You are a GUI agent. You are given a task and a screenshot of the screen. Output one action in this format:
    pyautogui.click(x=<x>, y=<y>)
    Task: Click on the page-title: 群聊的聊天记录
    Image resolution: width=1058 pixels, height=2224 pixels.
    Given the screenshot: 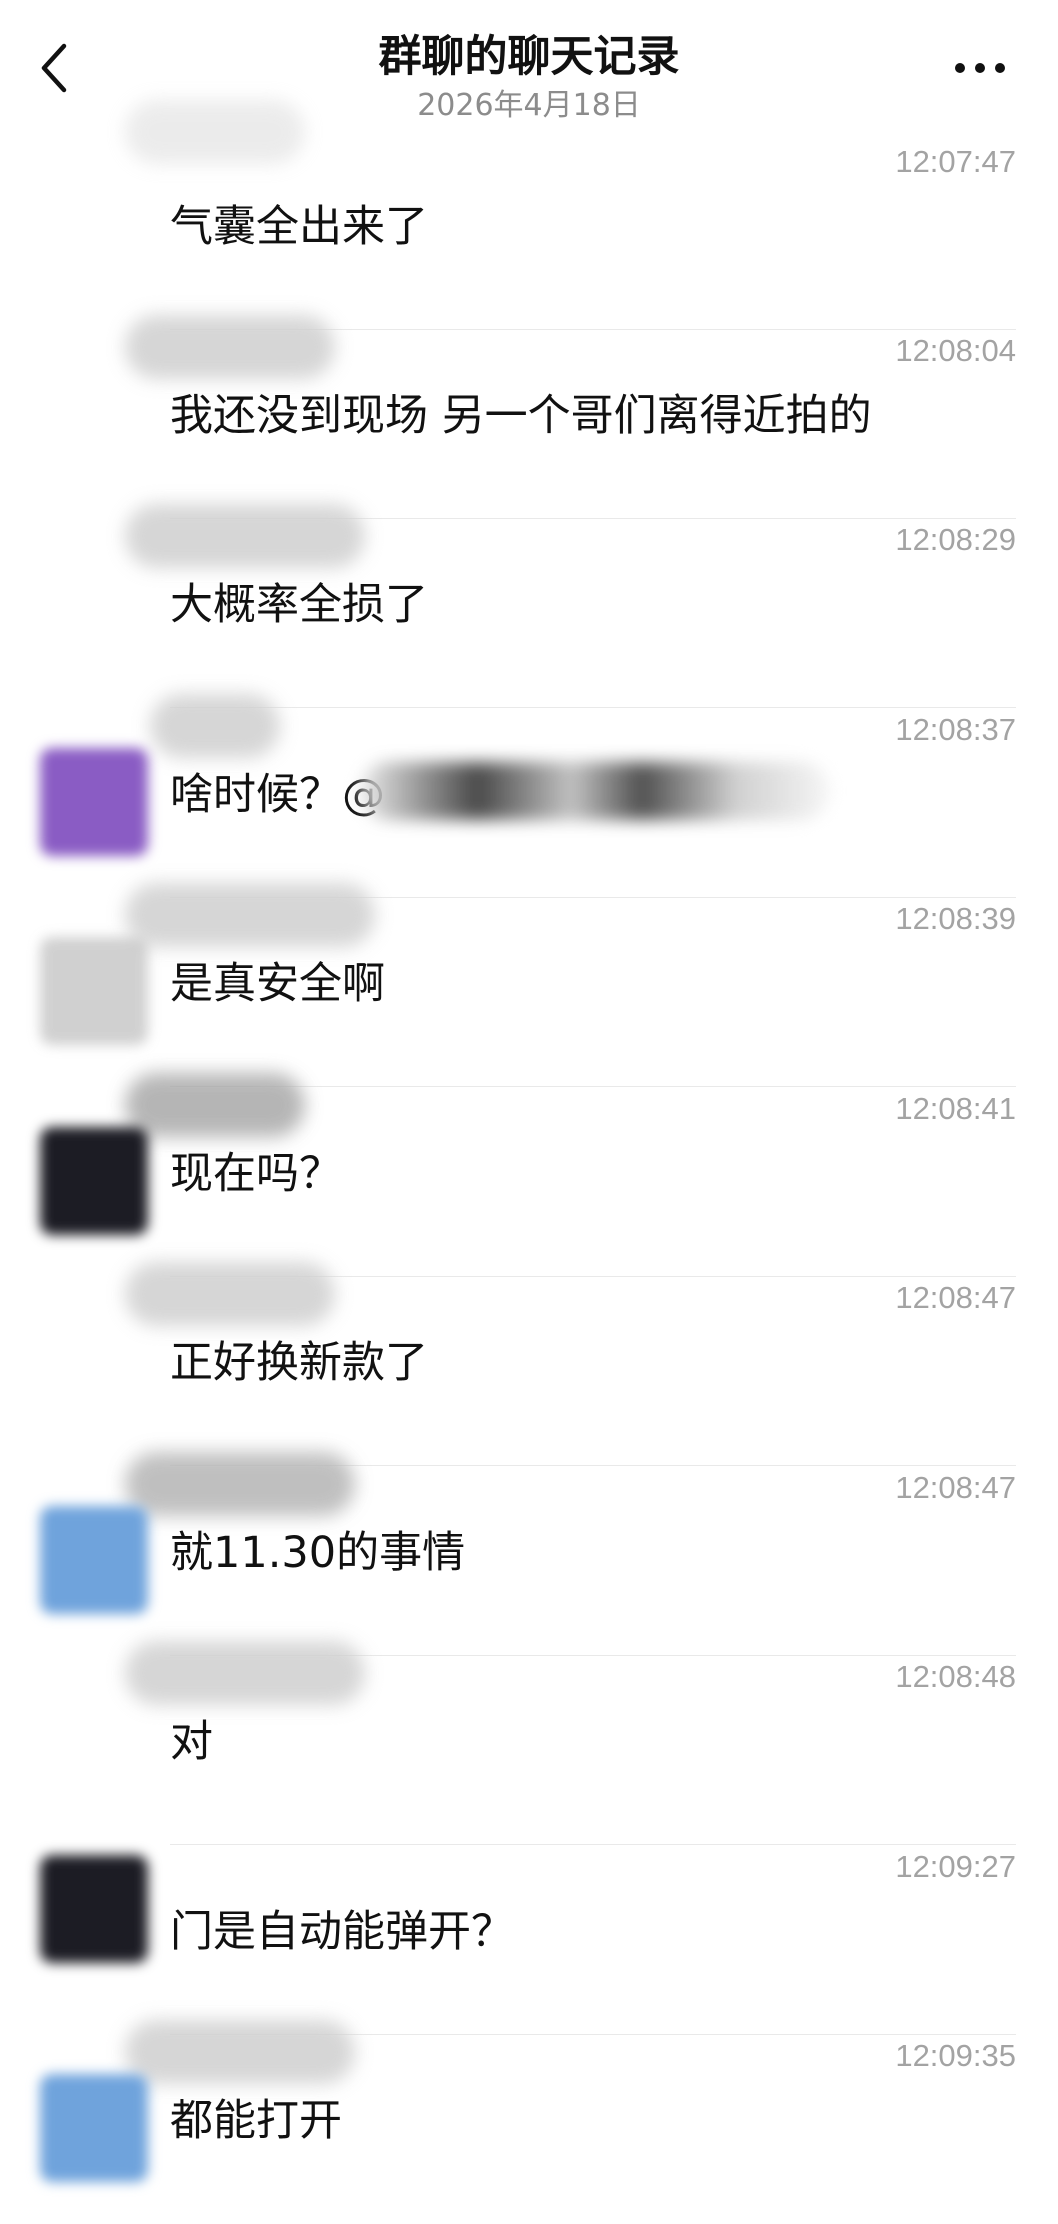 What is the action you would take?
    pyautogui.click(x=529, y=57)
    